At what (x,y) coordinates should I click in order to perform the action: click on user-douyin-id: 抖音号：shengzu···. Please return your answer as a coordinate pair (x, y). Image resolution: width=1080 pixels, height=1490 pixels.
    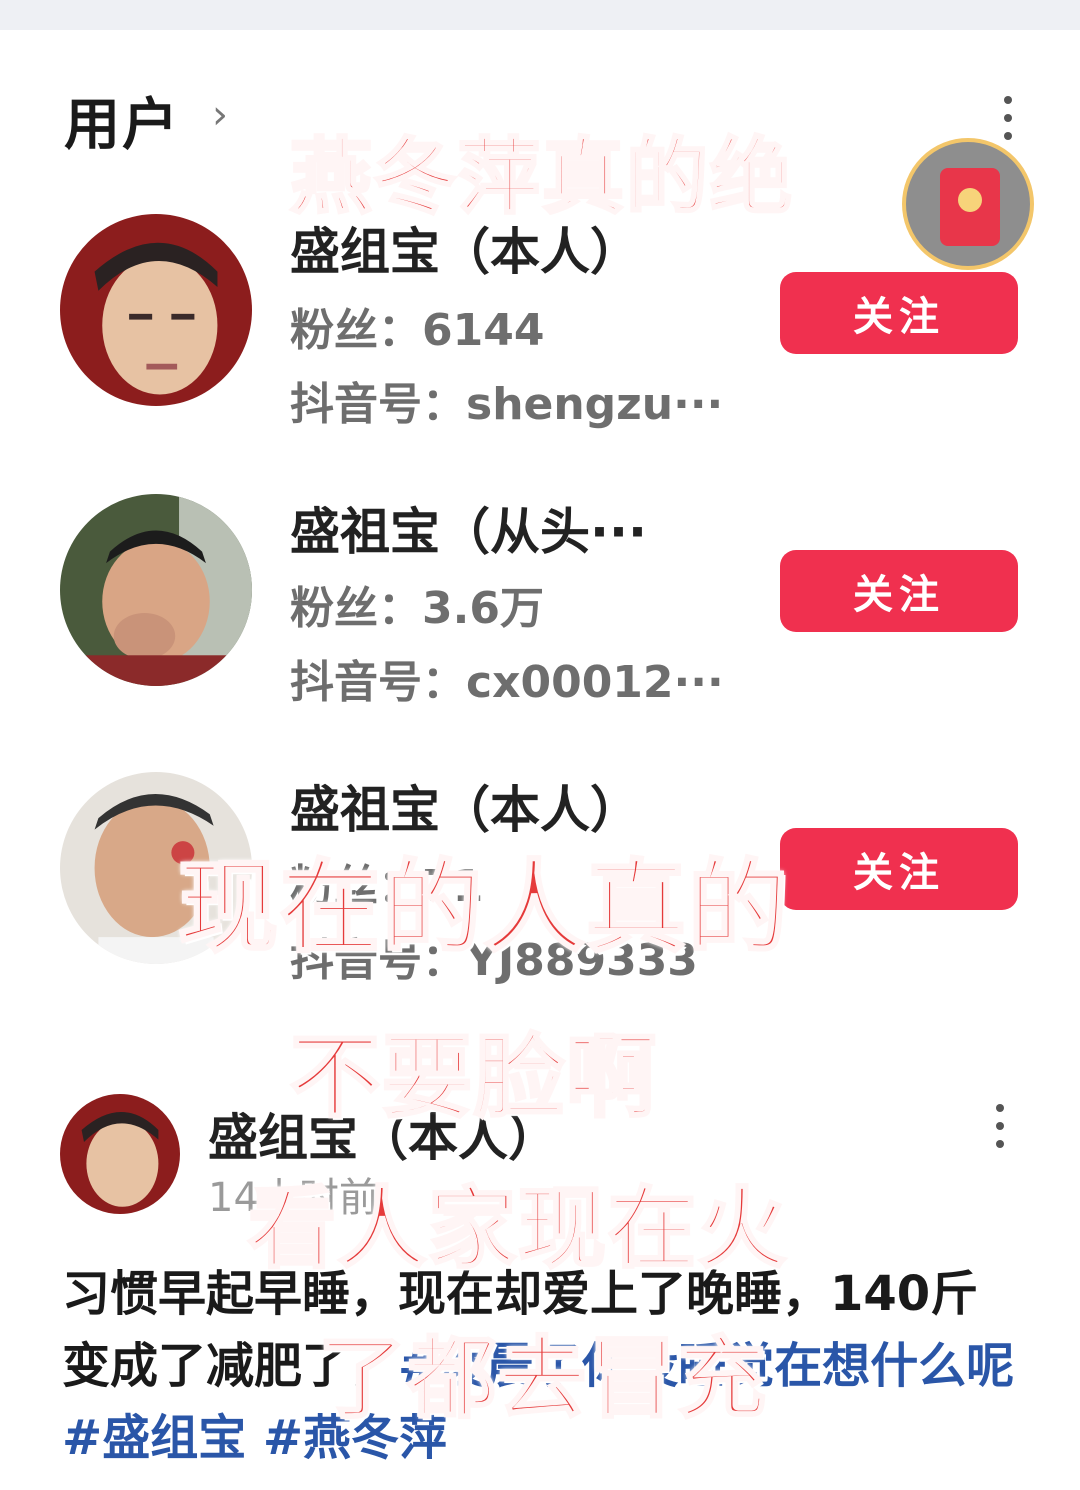
    Looking at the image, I should click on (507, 404).